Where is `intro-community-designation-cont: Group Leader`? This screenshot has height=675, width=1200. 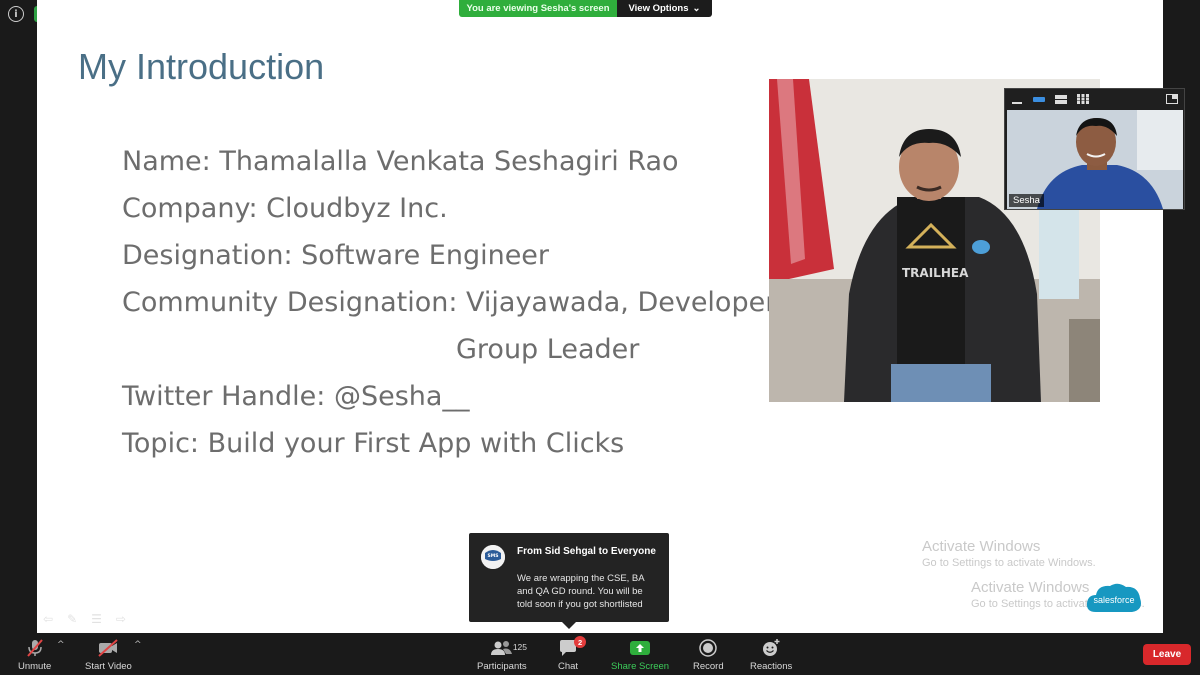
intro-community-designation-cont: Group Leader is located at coordinates (548, 349).